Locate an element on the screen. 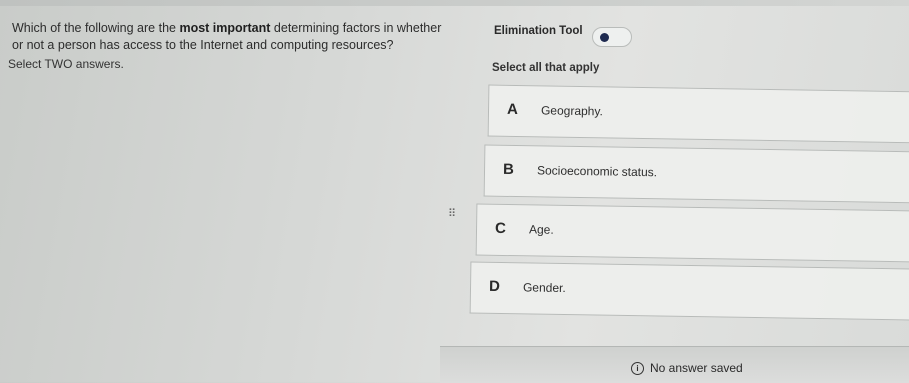 This screenshot has height=383, width=909. option-d: D Gender. is located at coordinates (689, 291).